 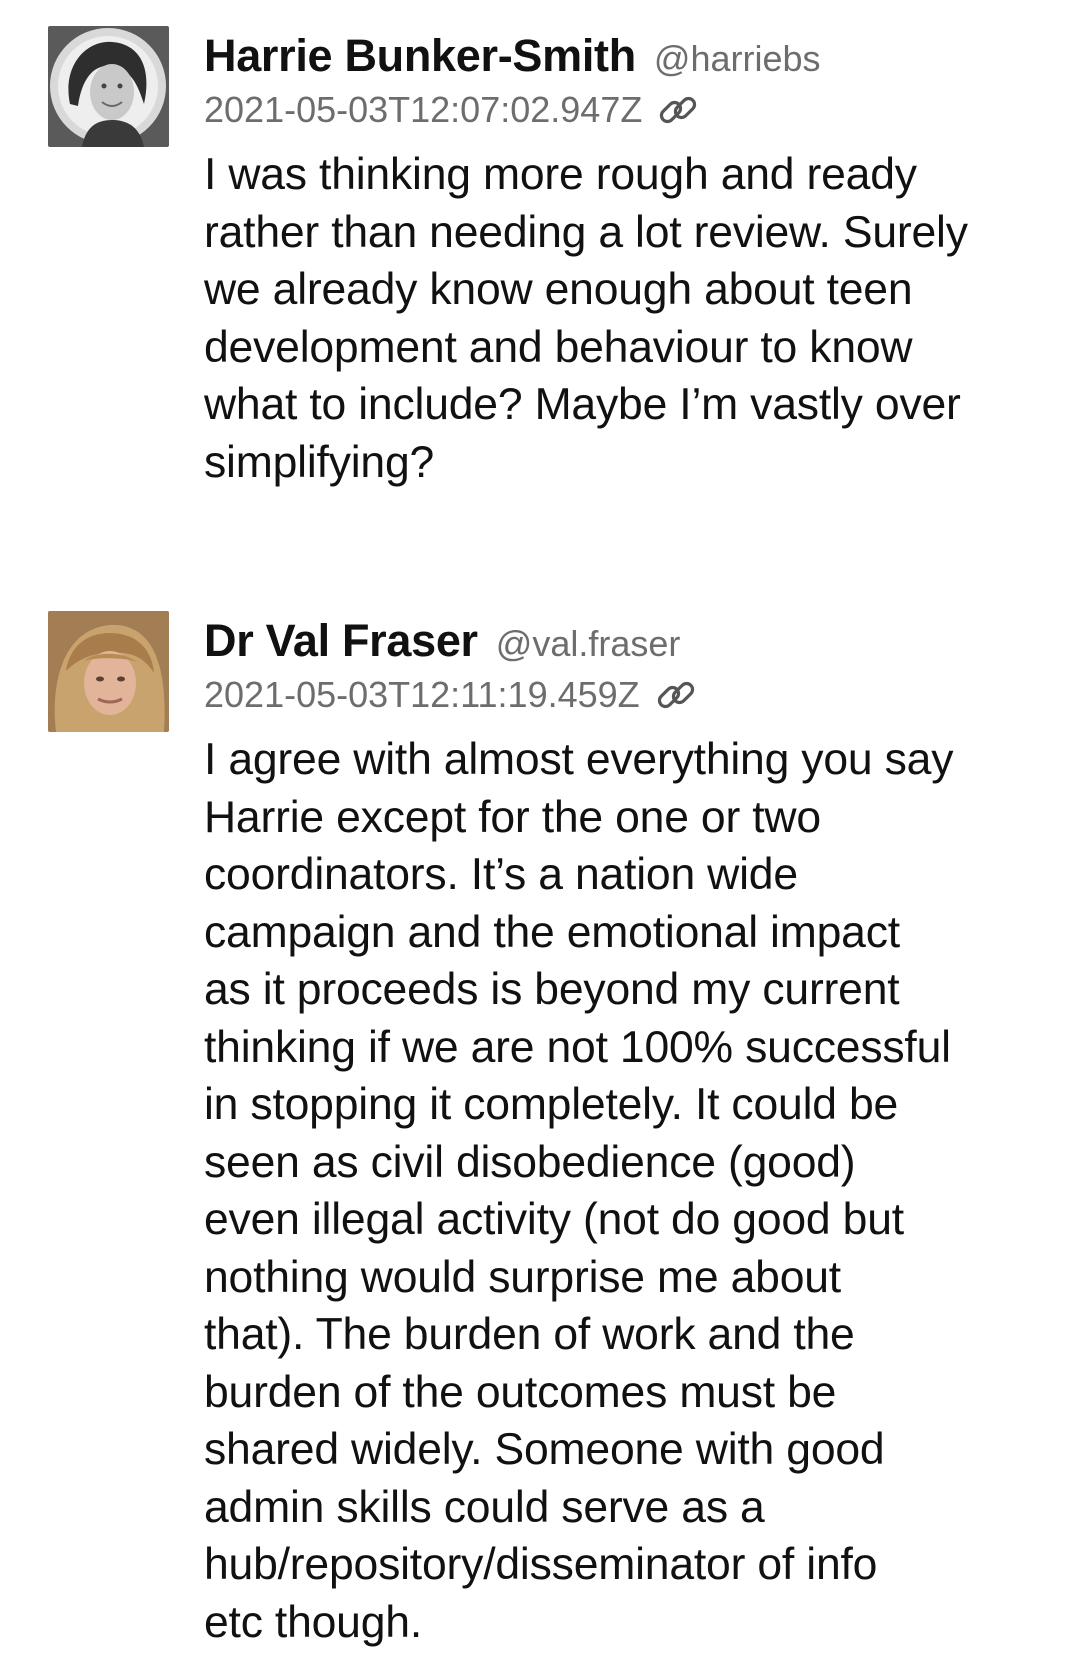 I want to click on message-header: Harrie Bunker-Smith @harriebs, so click(x=624, y=56).